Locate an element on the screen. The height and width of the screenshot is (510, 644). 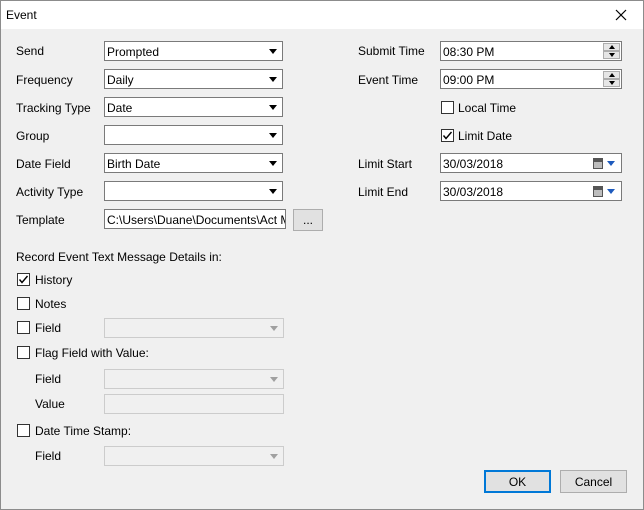
close-icon is located at coordinates (621, 15).